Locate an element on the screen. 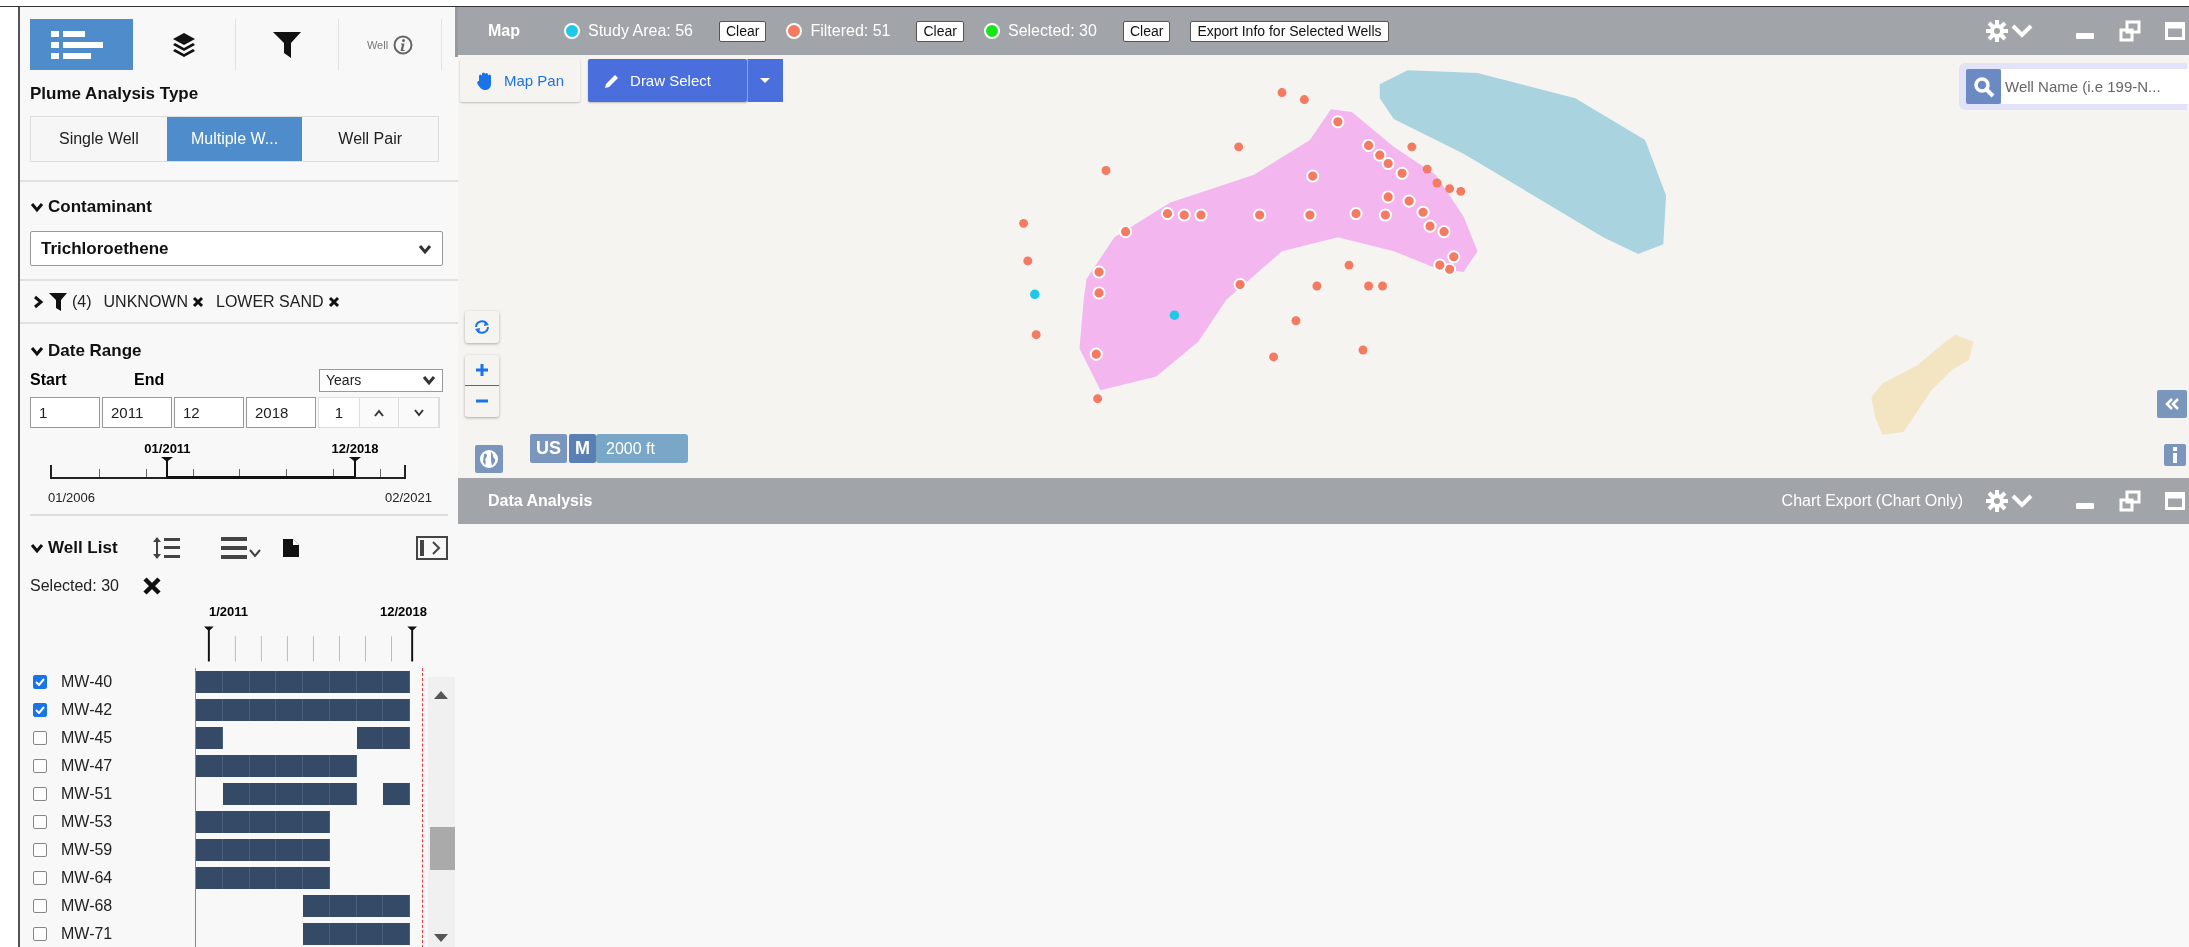  file-icon is located at coordinates (291, 548).